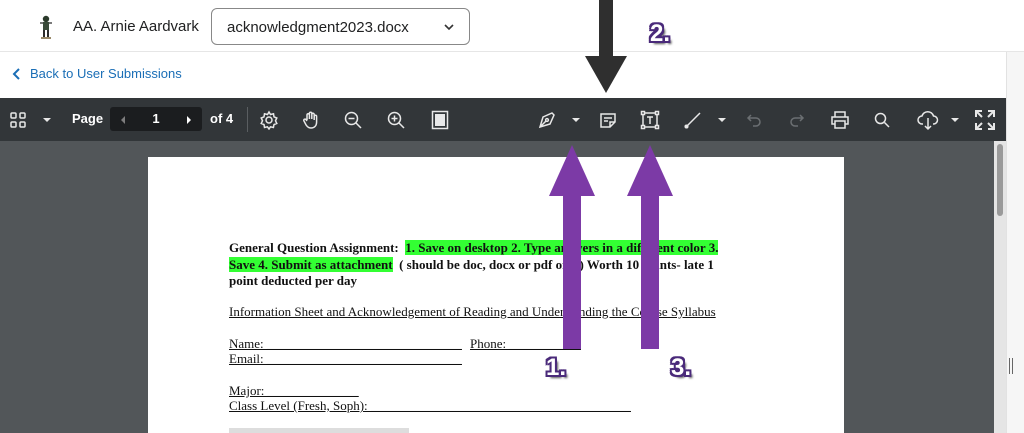  What do you see at coordinates (681, 367) in the screenshot?
I see `annotation-label-3: 3.` at bounding box center [681, 367].